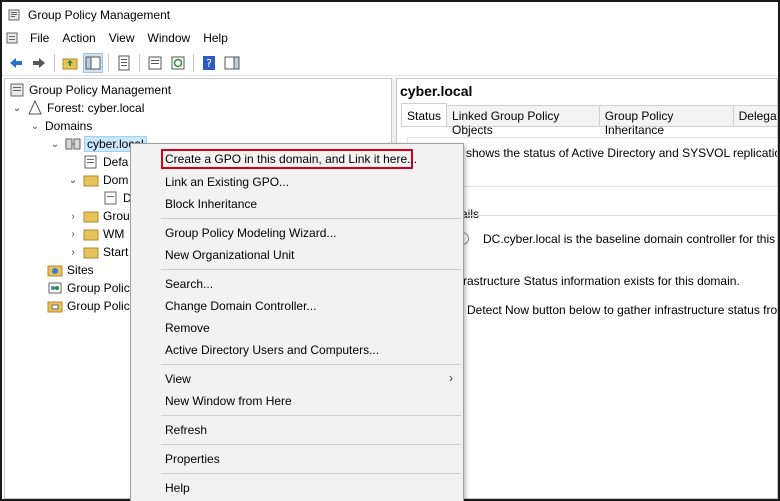  I want to click on tree-item-domains: ⌄ Domains, so click(61, 126).